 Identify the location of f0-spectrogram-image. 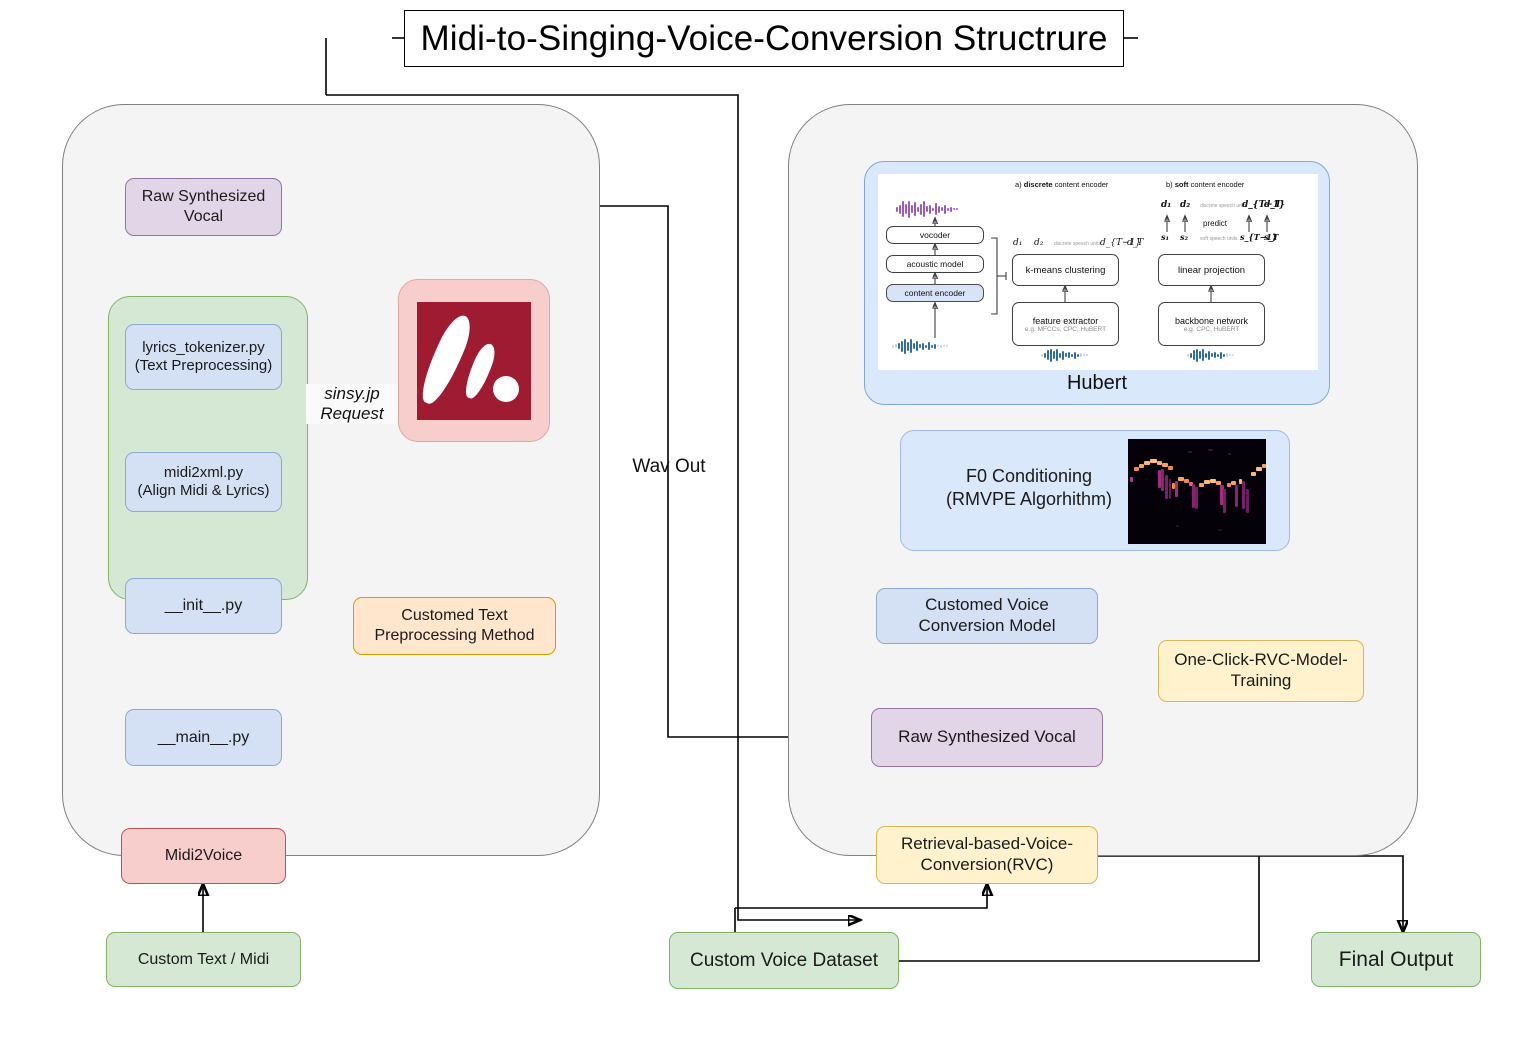
(1197, 491).